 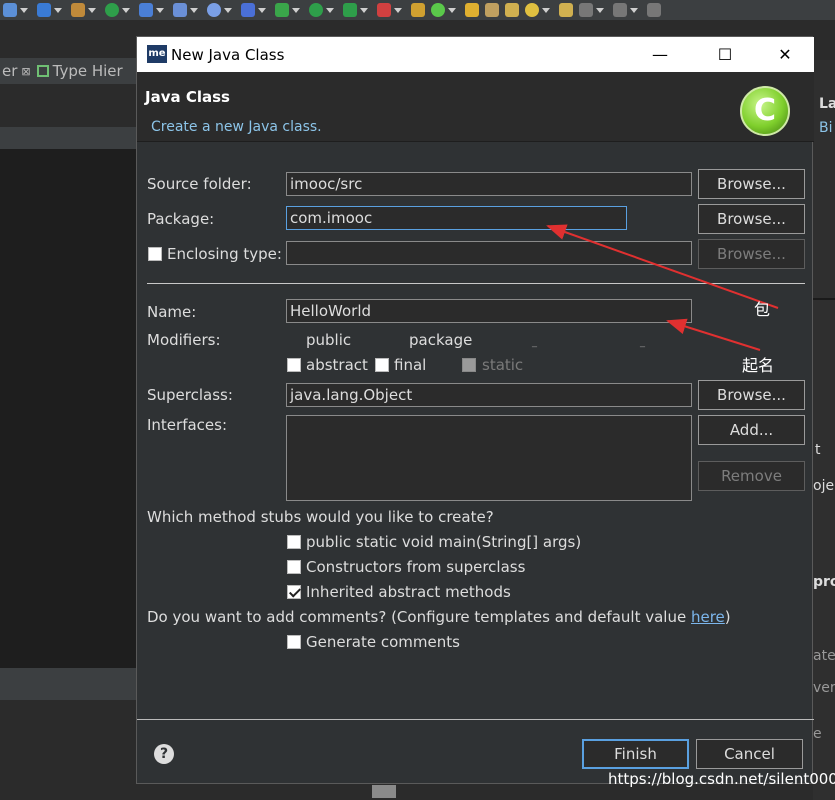 What do you see at coordinates (534, 342) in the screenshot?
I see `modifier-private-radio: _` at bounding box center [534, 342].